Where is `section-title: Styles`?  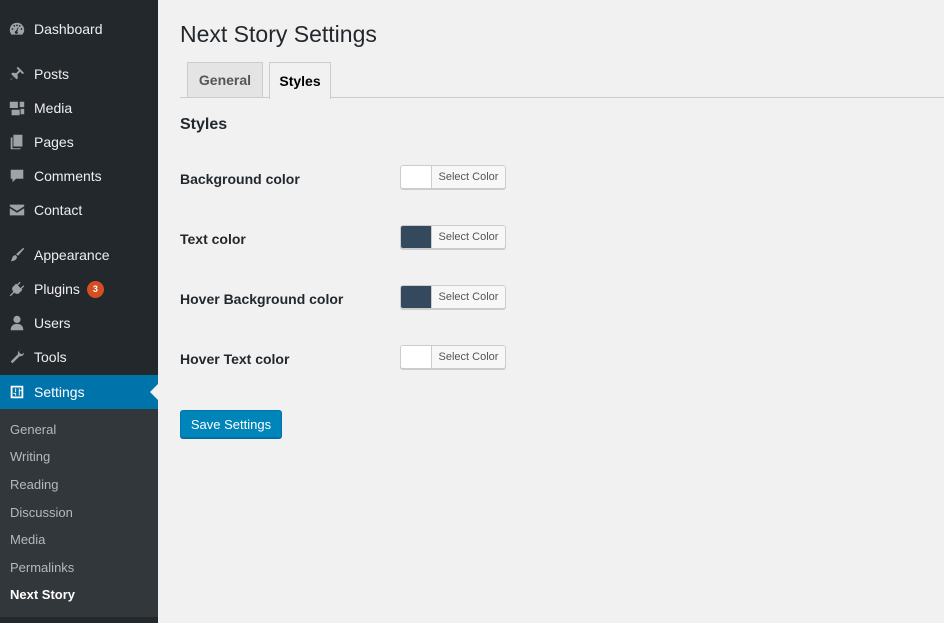 section-title: Styles is located at coordinates (204, 124).